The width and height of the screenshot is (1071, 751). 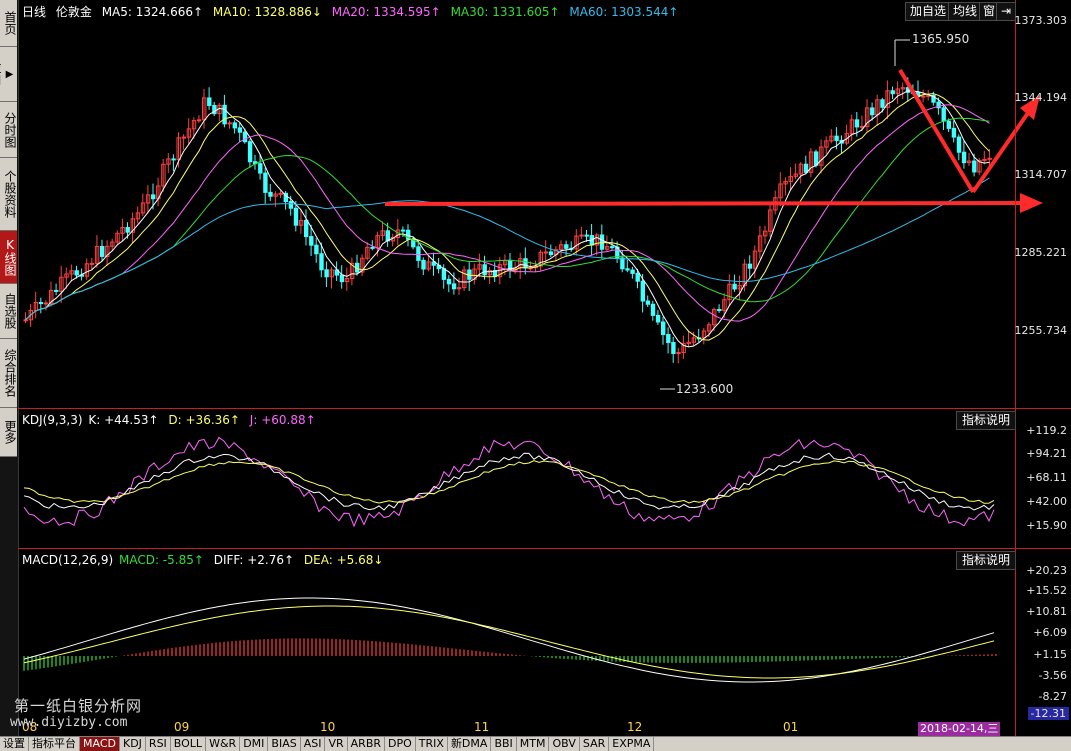 I want to click on tab-18: SAR, so click(x=595, y=744).